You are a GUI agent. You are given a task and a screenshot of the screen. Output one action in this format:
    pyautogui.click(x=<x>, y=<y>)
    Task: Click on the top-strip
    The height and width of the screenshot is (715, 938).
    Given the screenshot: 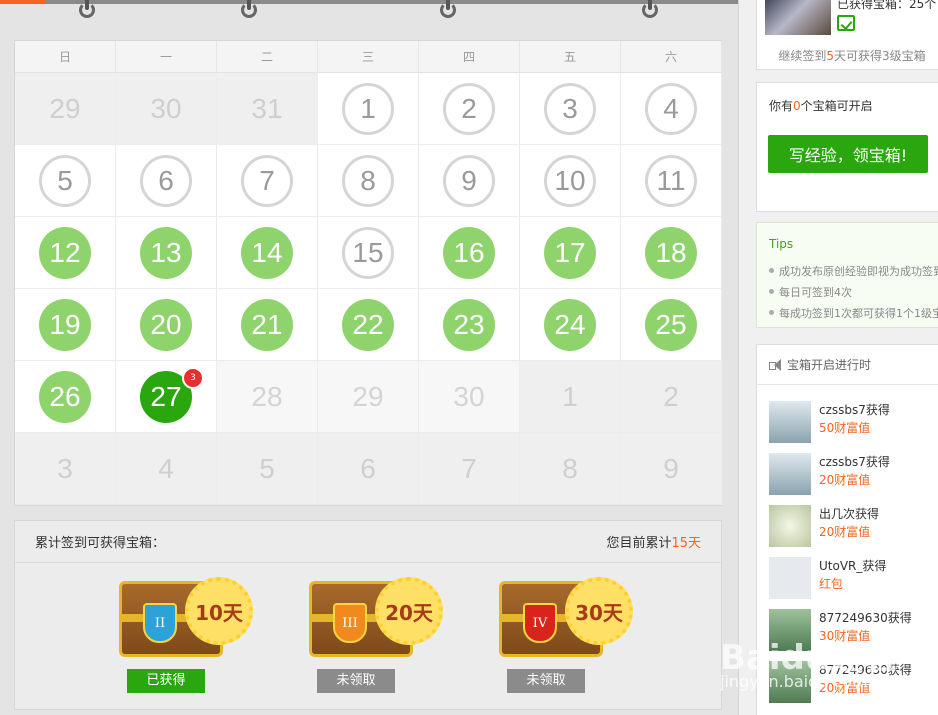 What is the action you would take?
    pyautogui.click(x=369, y=2)
    